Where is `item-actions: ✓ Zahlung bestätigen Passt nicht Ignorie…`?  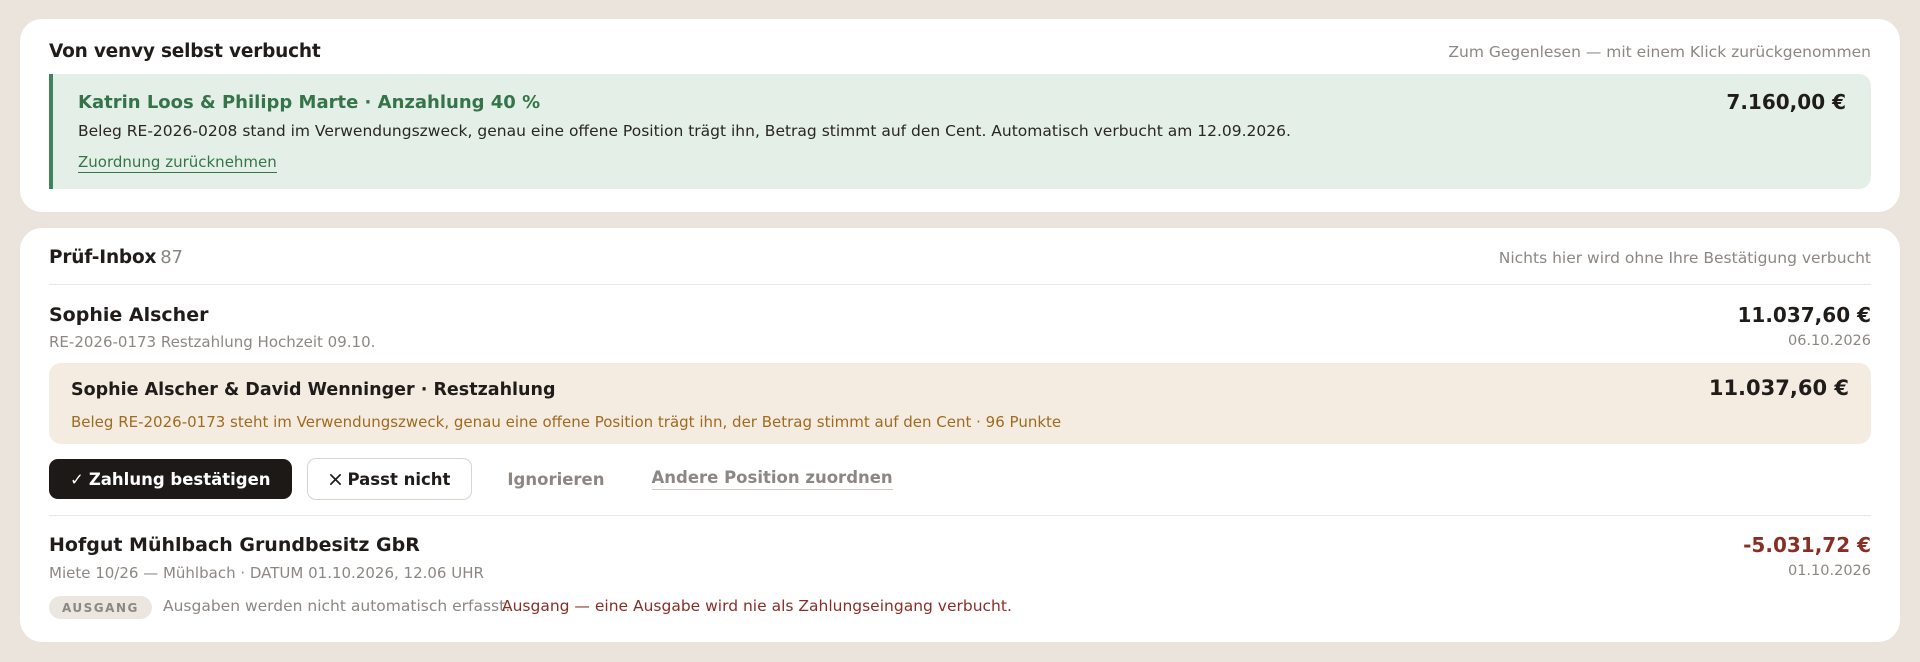 item-actions: ✓ Zahlung bestätigen Passt nicht Ignorie… is located at coordinates (471, 479).